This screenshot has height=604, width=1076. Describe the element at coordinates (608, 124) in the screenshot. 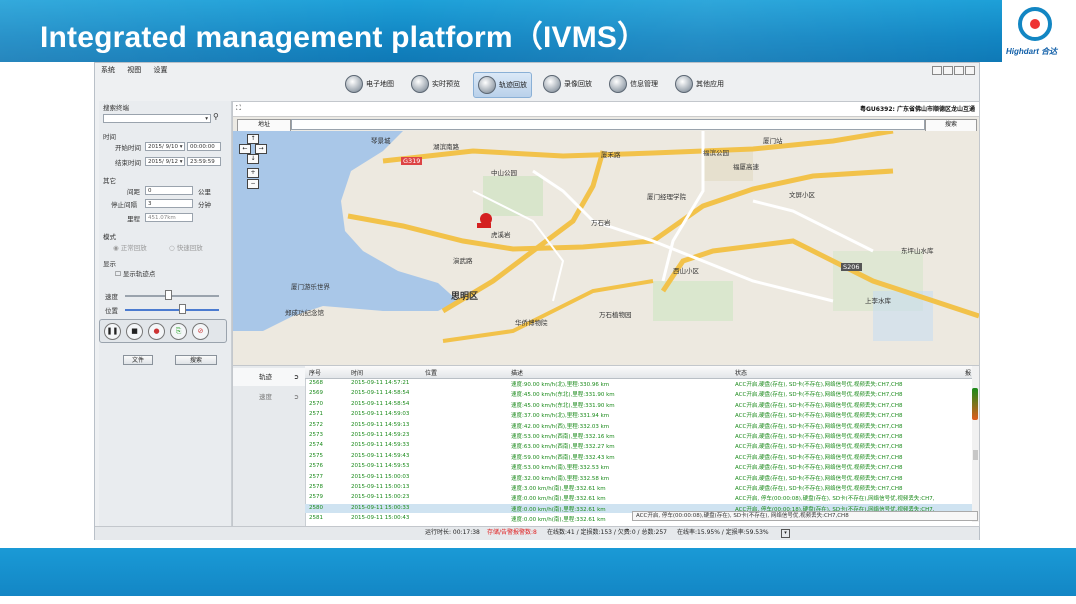

I see `address-input` at that location.